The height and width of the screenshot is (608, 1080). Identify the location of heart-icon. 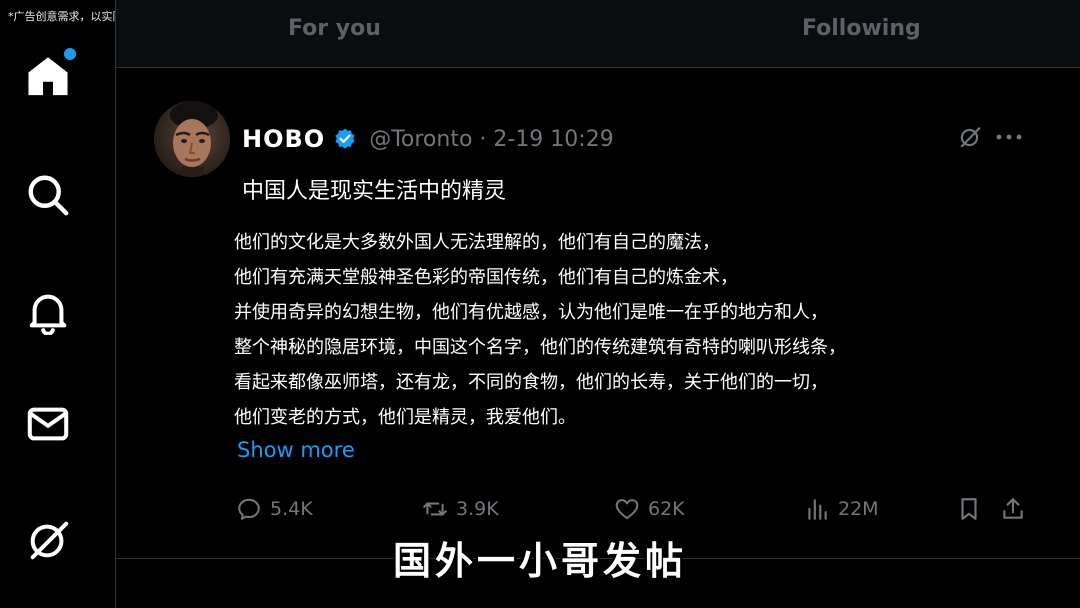
(627, 509).